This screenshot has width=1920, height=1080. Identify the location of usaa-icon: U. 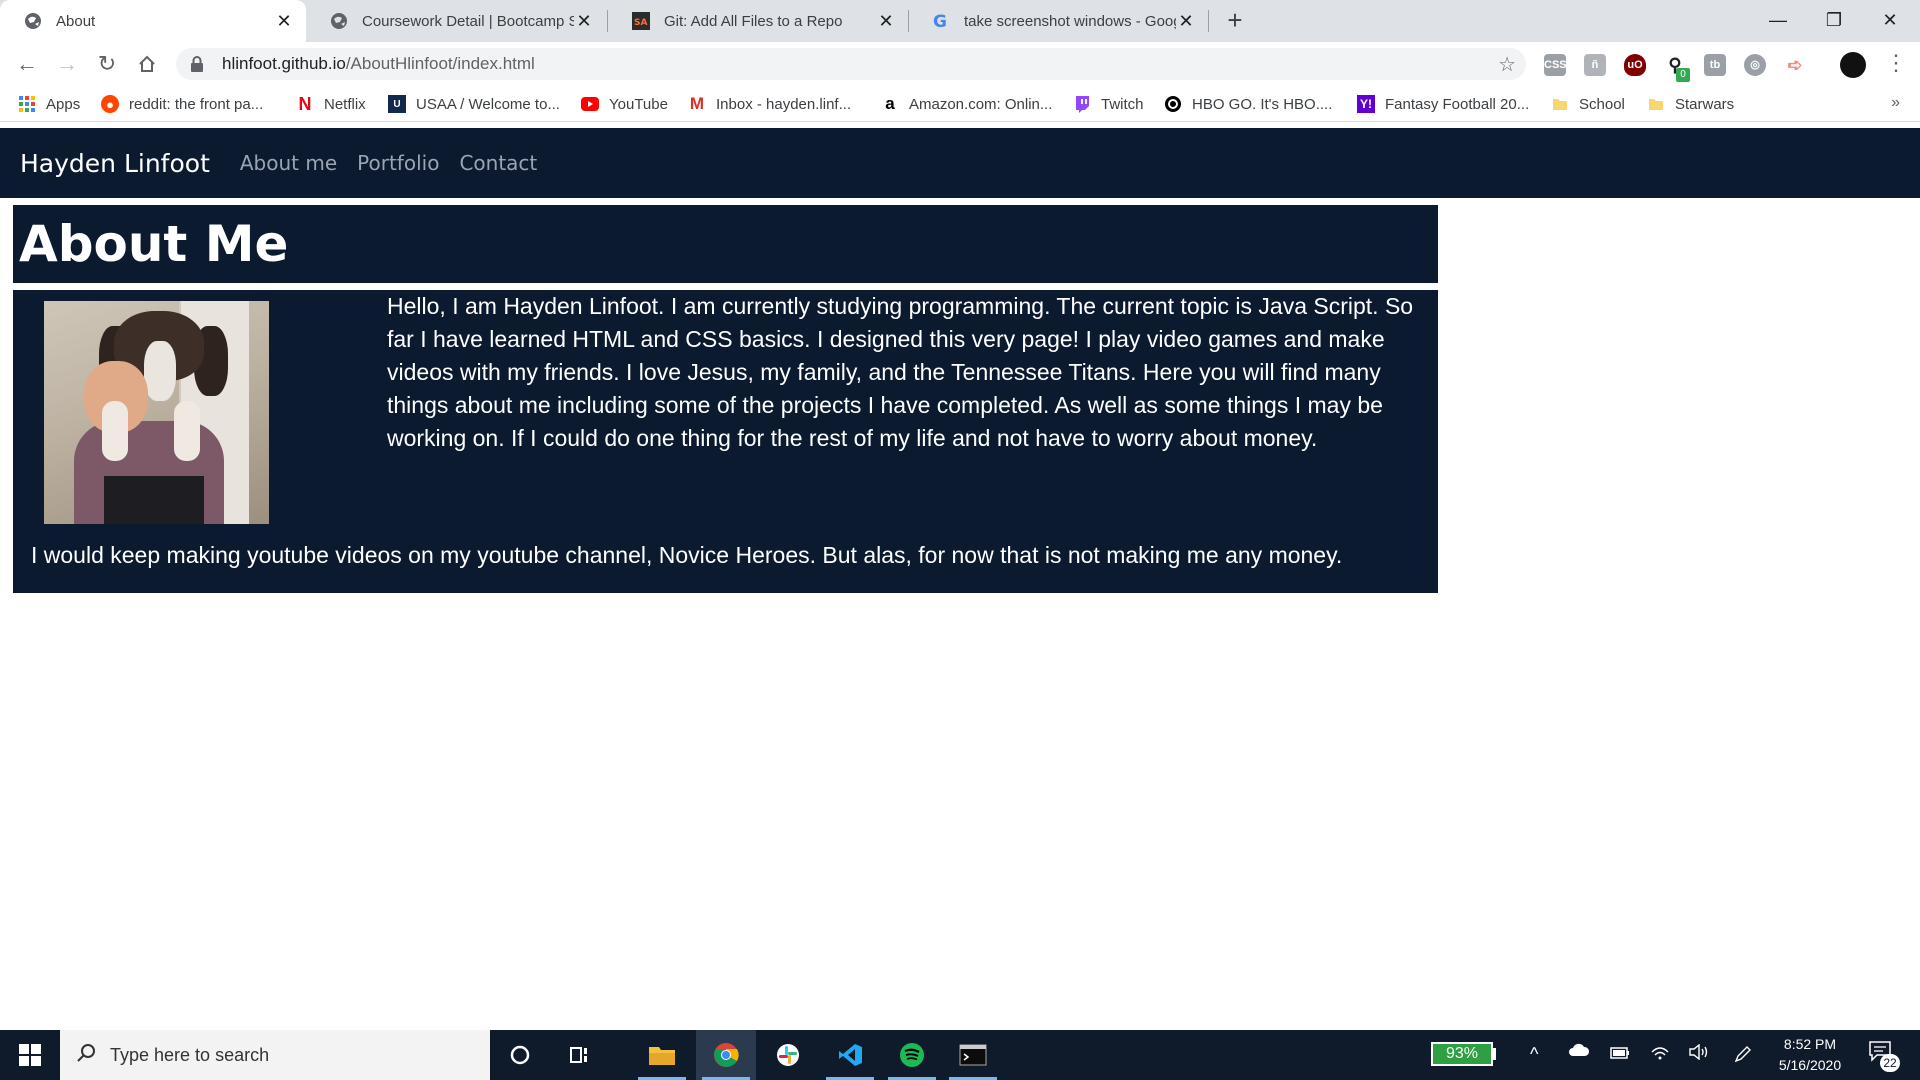
(397, 104).